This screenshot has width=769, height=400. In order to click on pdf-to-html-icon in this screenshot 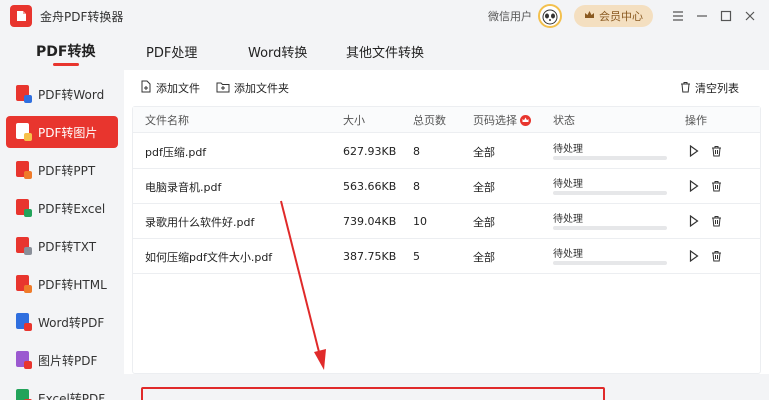, I will do `click(24, 284)`.